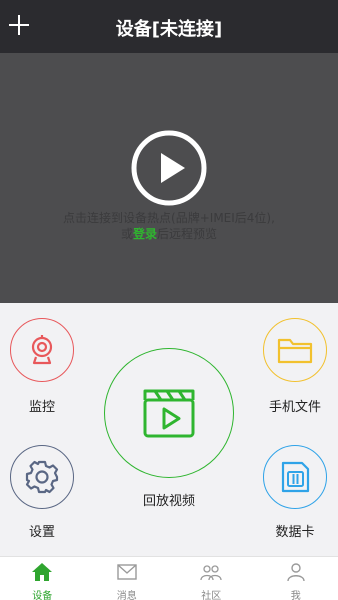 The width and height of the screenshot is (338, 600). What do you see at coordinates (41, 532) in the screenshot?
I see `settings-label: 设置` at bounding box center [41, 532].